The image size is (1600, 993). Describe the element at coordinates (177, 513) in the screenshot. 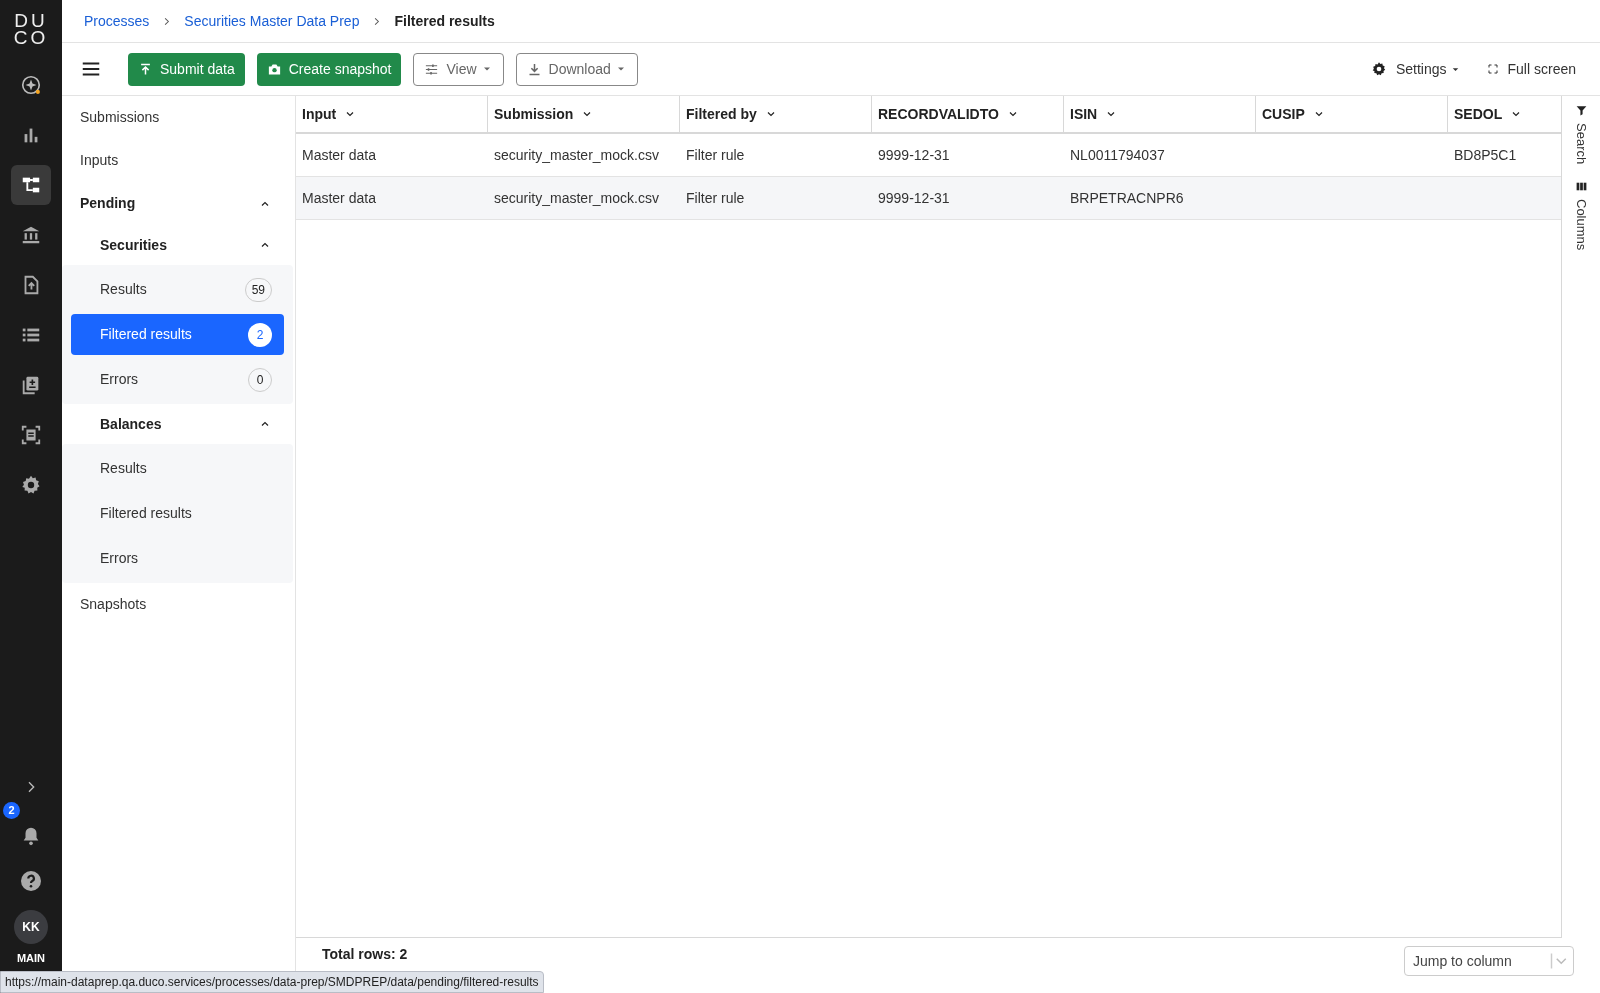

I see `sidebar-item: Filtered results` at that location.